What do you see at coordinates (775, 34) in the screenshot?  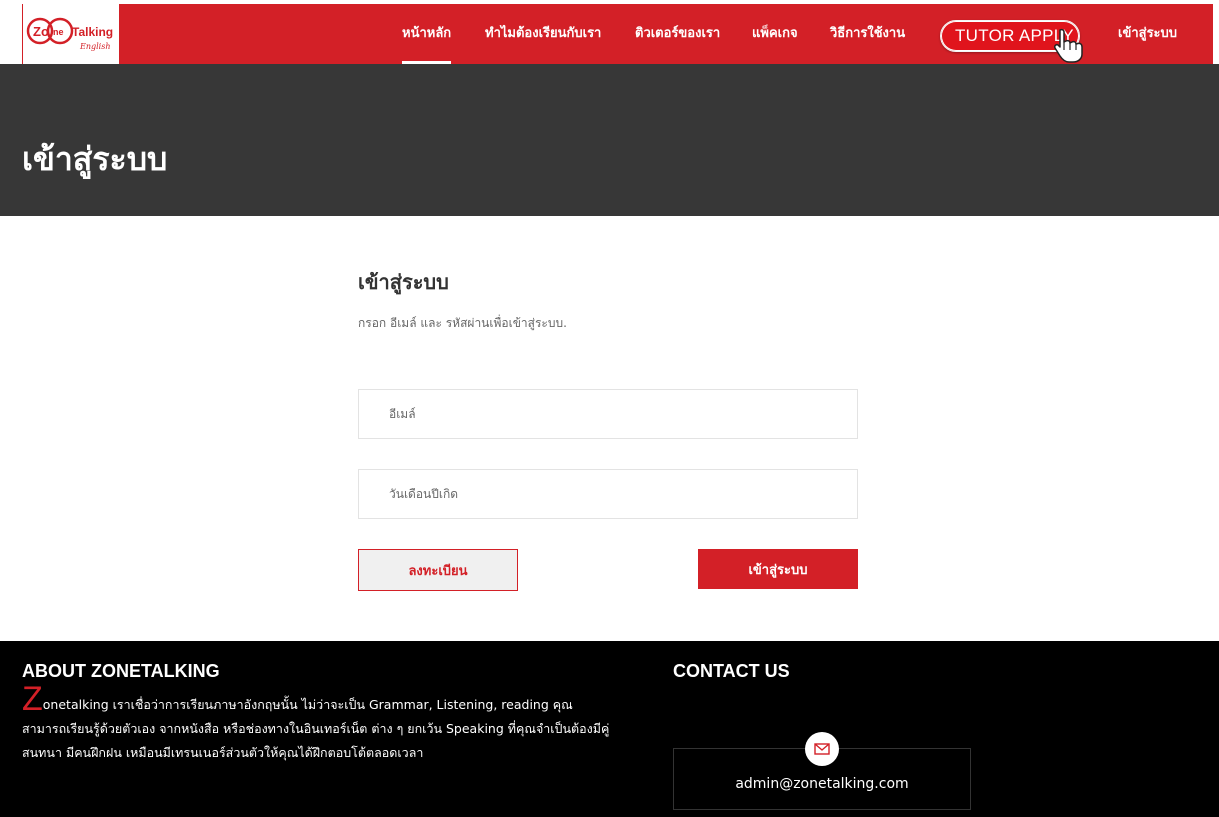 I see `nav-packages: แพ็คเกจ` at bounding box center [775, 34].